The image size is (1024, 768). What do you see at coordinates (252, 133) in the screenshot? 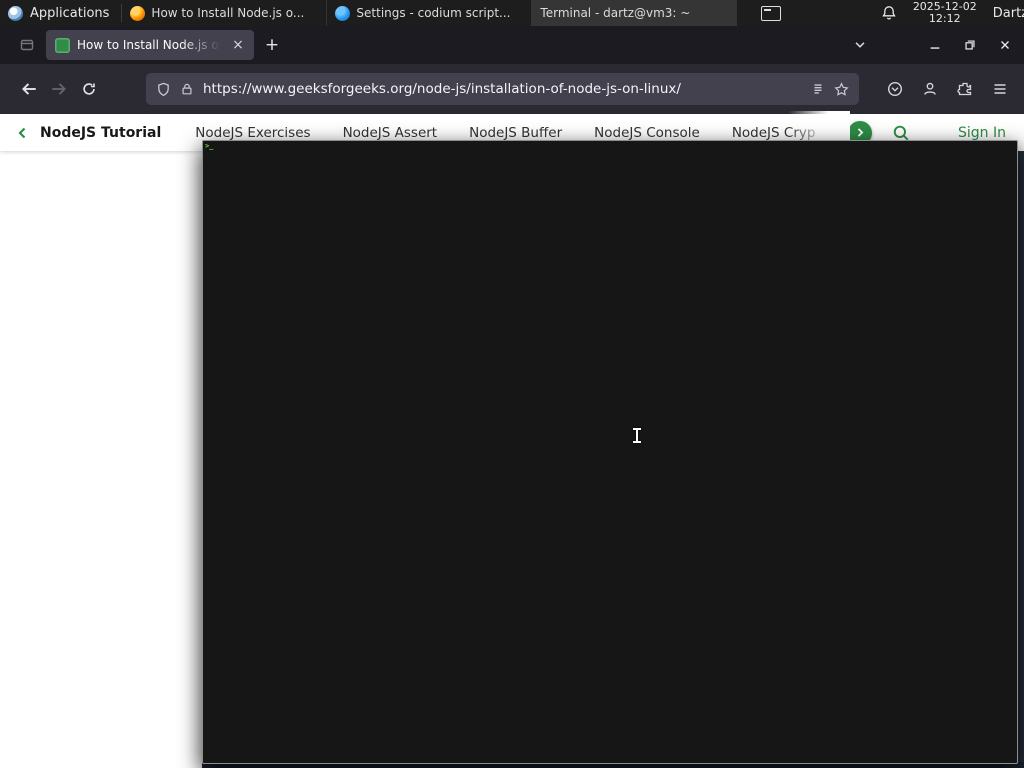
I see `site-nav-link: NodeJS Exercises` at bounding box center [252, 133].